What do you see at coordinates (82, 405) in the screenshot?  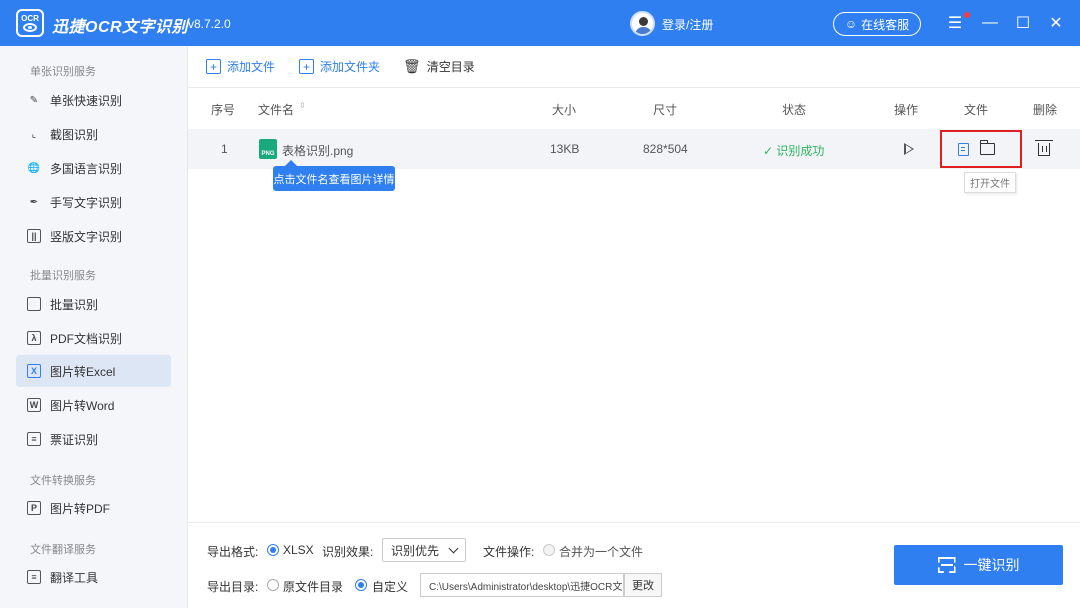 I see `sidebar-item-label: 图片转Word` at bounding box center [82, 405].